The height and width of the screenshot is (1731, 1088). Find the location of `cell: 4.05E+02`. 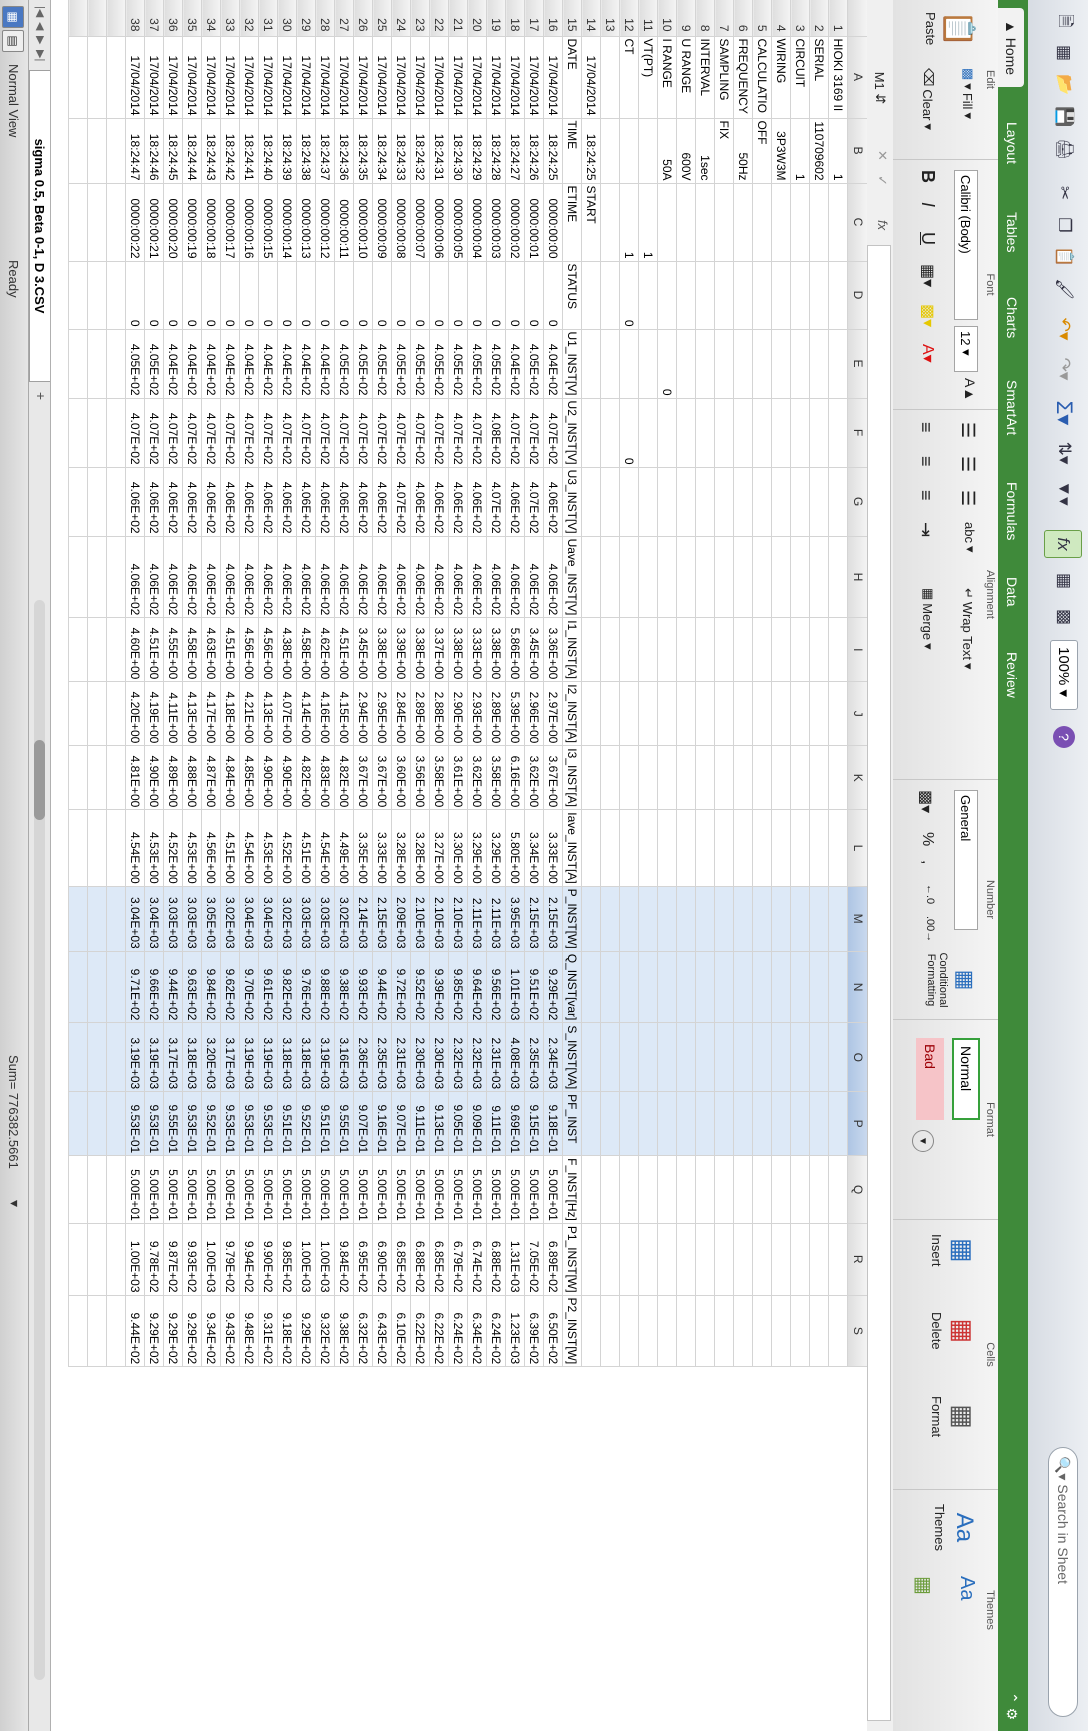

cell: 4.05E+02 is located at coordinates (401, 364).